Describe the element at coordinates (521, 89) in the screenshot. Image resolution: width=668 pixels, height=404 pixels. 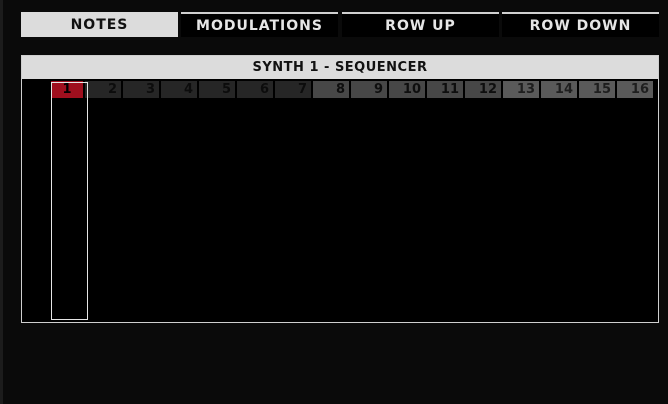
I see `step-cell-13: 13` at that location.